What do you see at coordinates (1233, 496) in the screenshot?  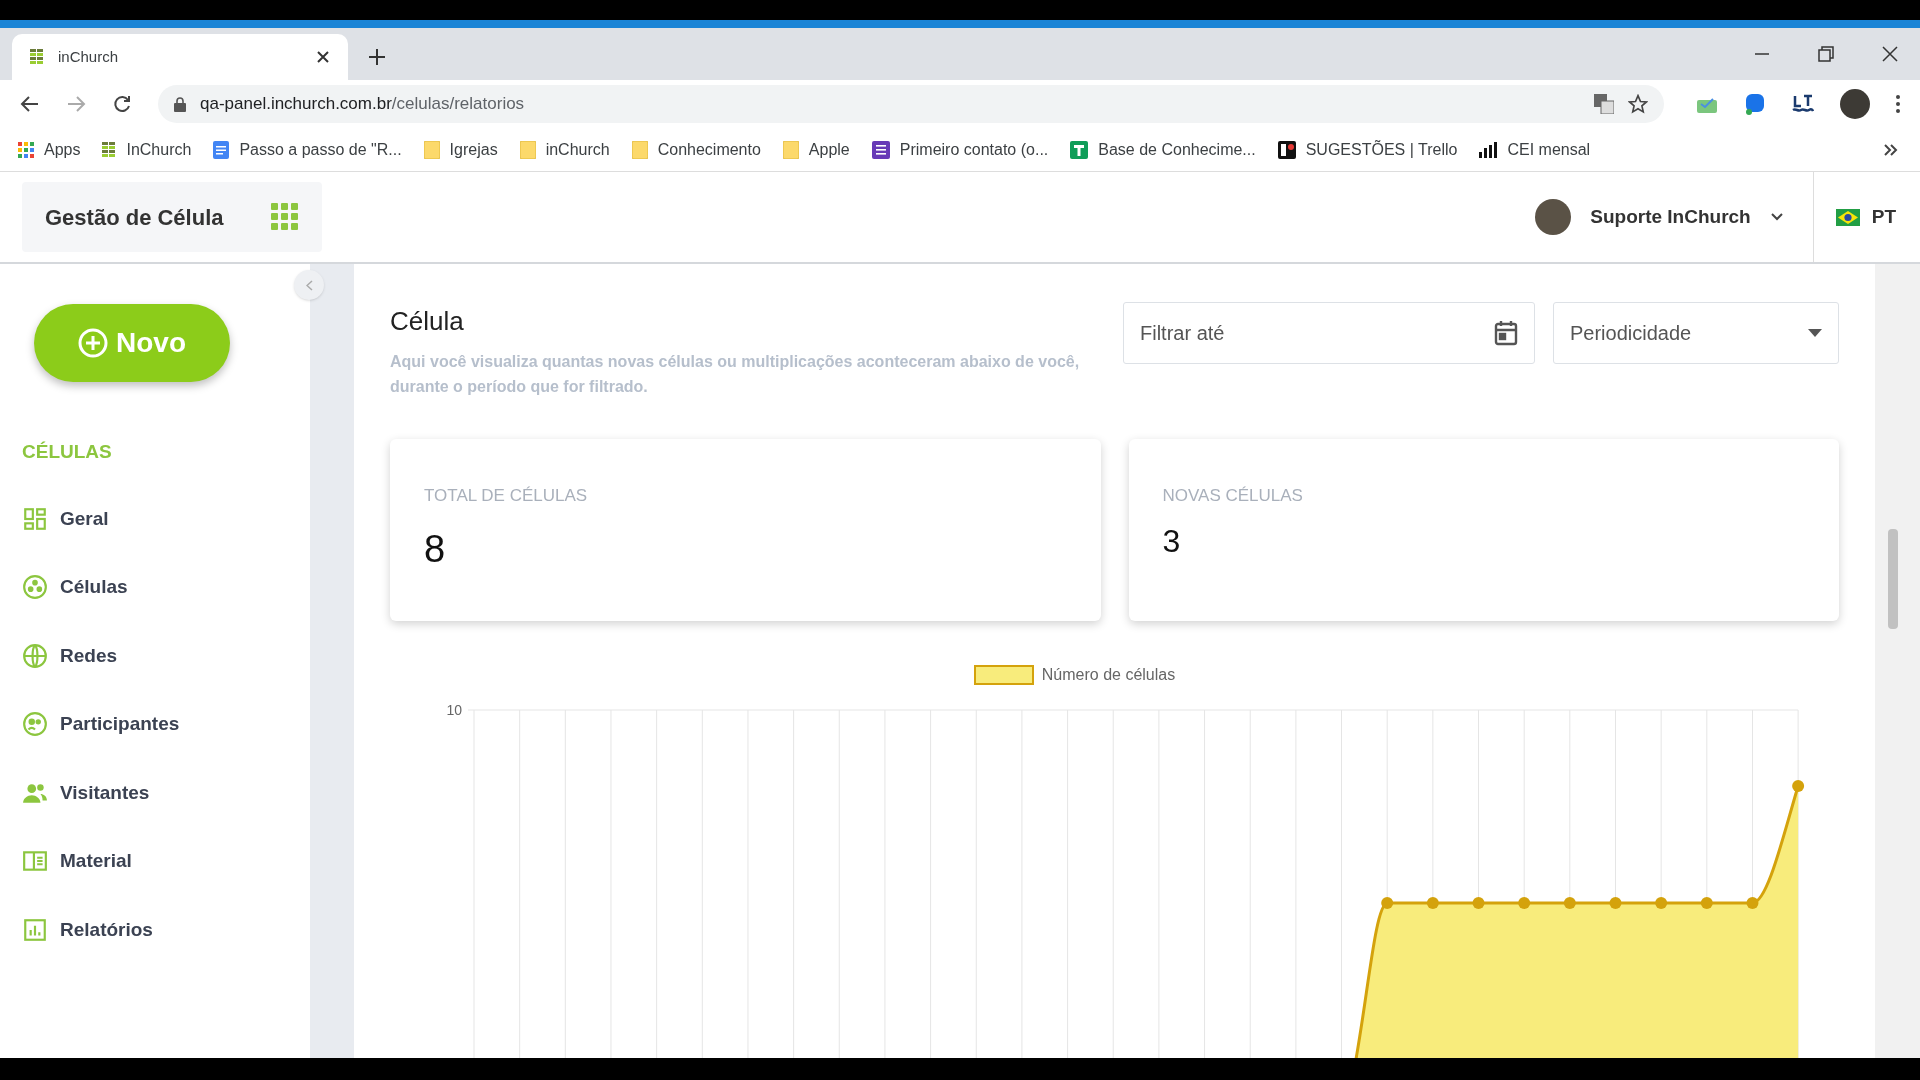 I see `stat-label: NOVAS CÉLULAS` at bounding box center [1233, 496].